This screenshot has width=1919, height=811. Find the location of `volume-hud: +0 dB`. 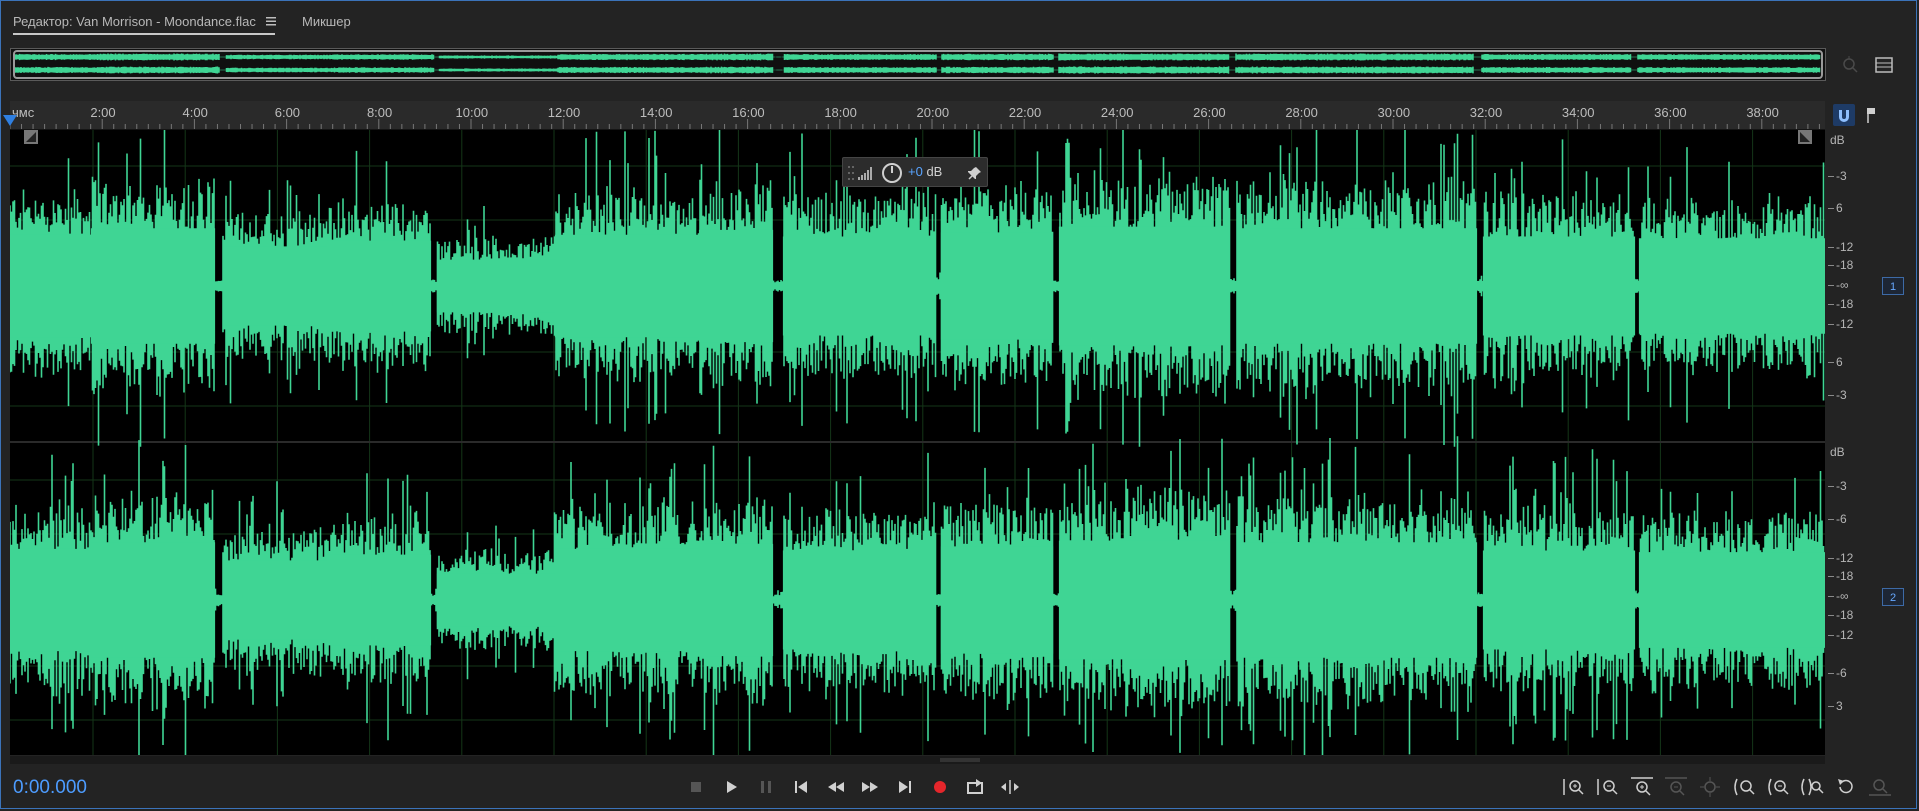

volume-hud: +0 dB is located at coordinates (915, 172).